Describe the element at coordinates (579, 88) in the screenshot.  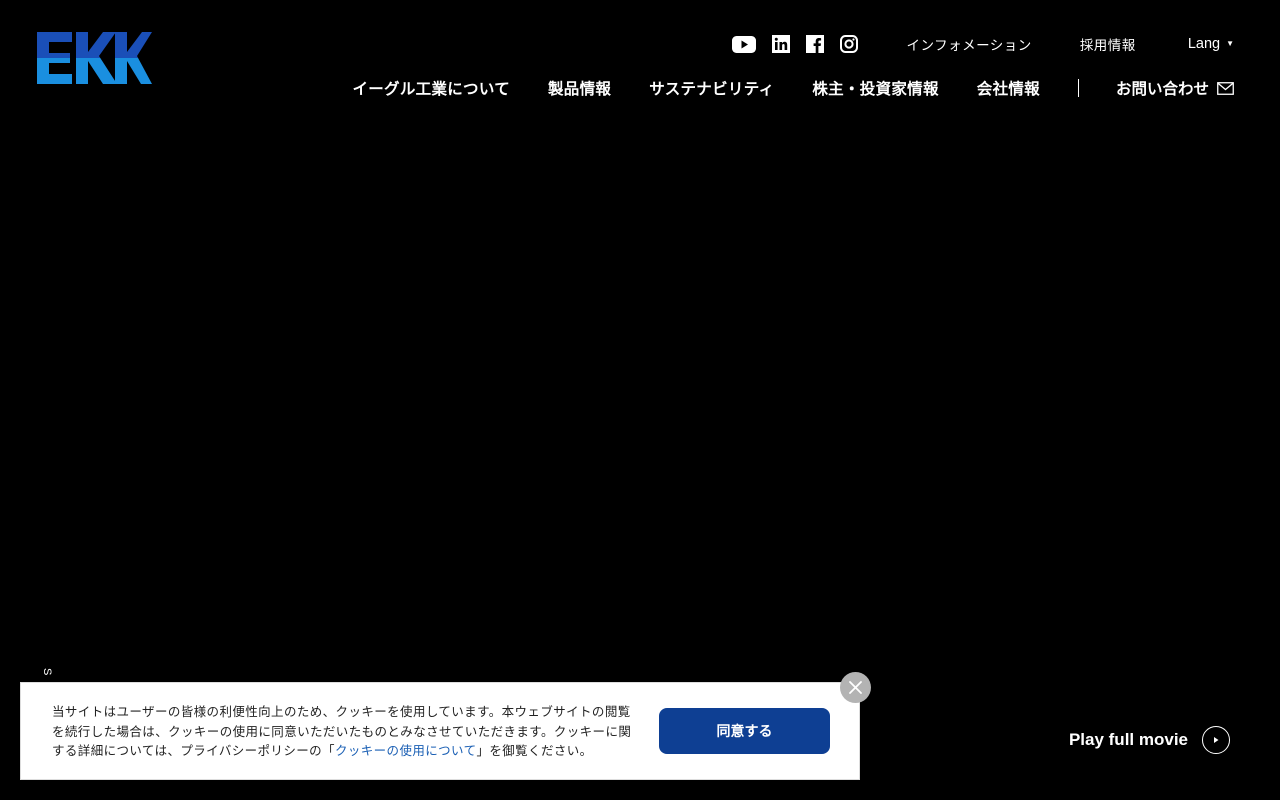
I see `nav-item-products: 製品情報` at that location.